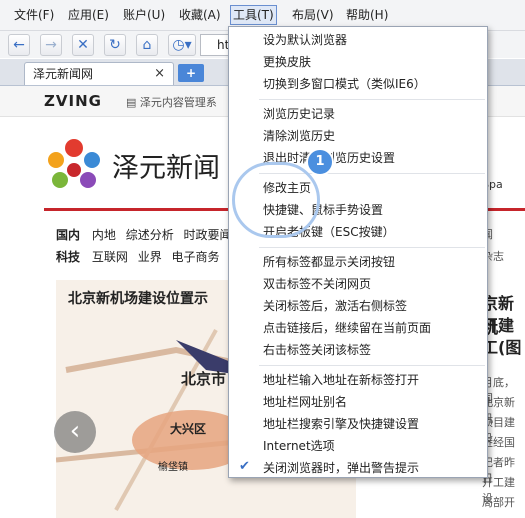 This screenshot has height=518, width=525. I want to click on article-snippet: 局部开, so click(498, 502).